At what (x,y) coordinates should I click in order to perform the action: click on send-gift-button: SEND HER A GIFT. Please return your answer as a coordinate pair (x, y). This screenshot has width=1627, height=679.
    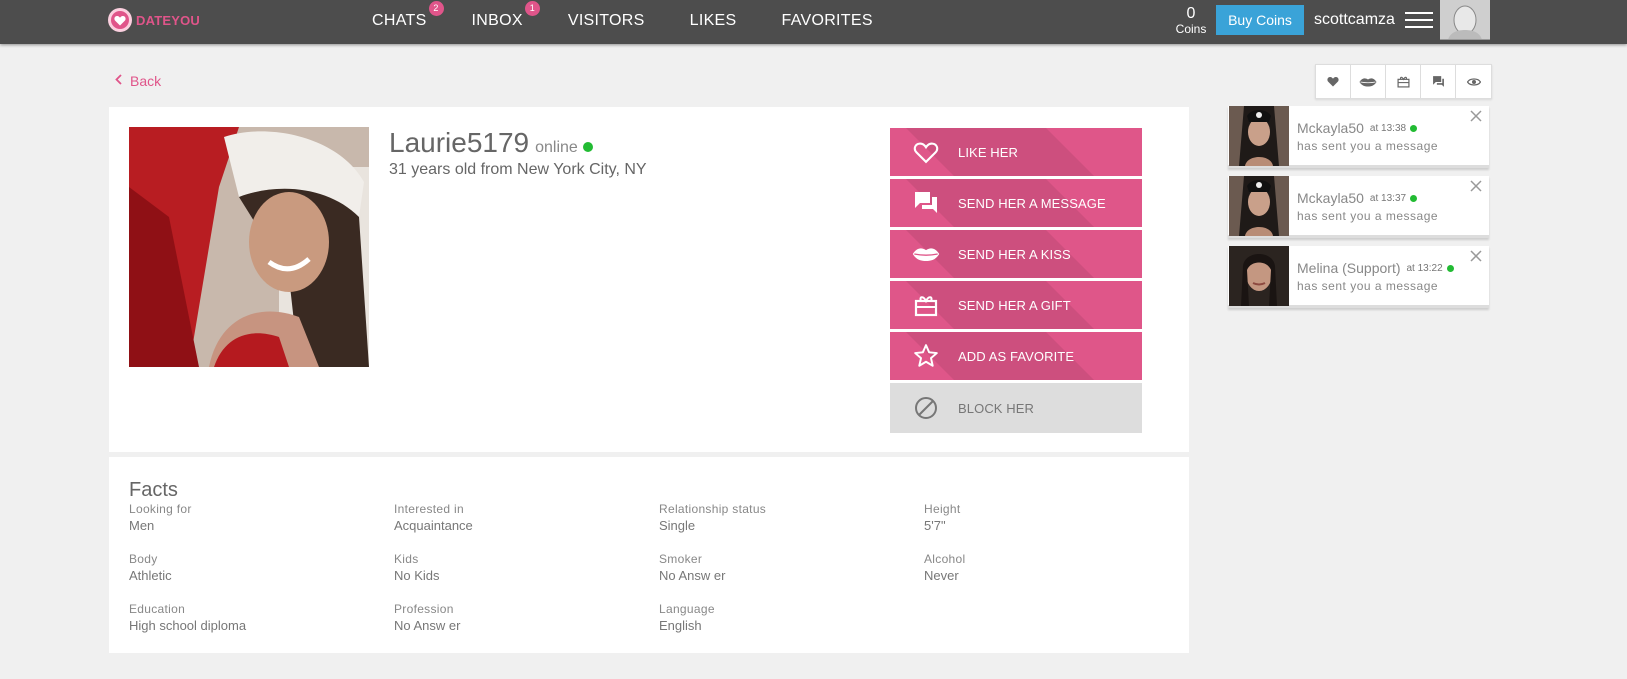
    Looking at the image, I should click on (1016, 305).